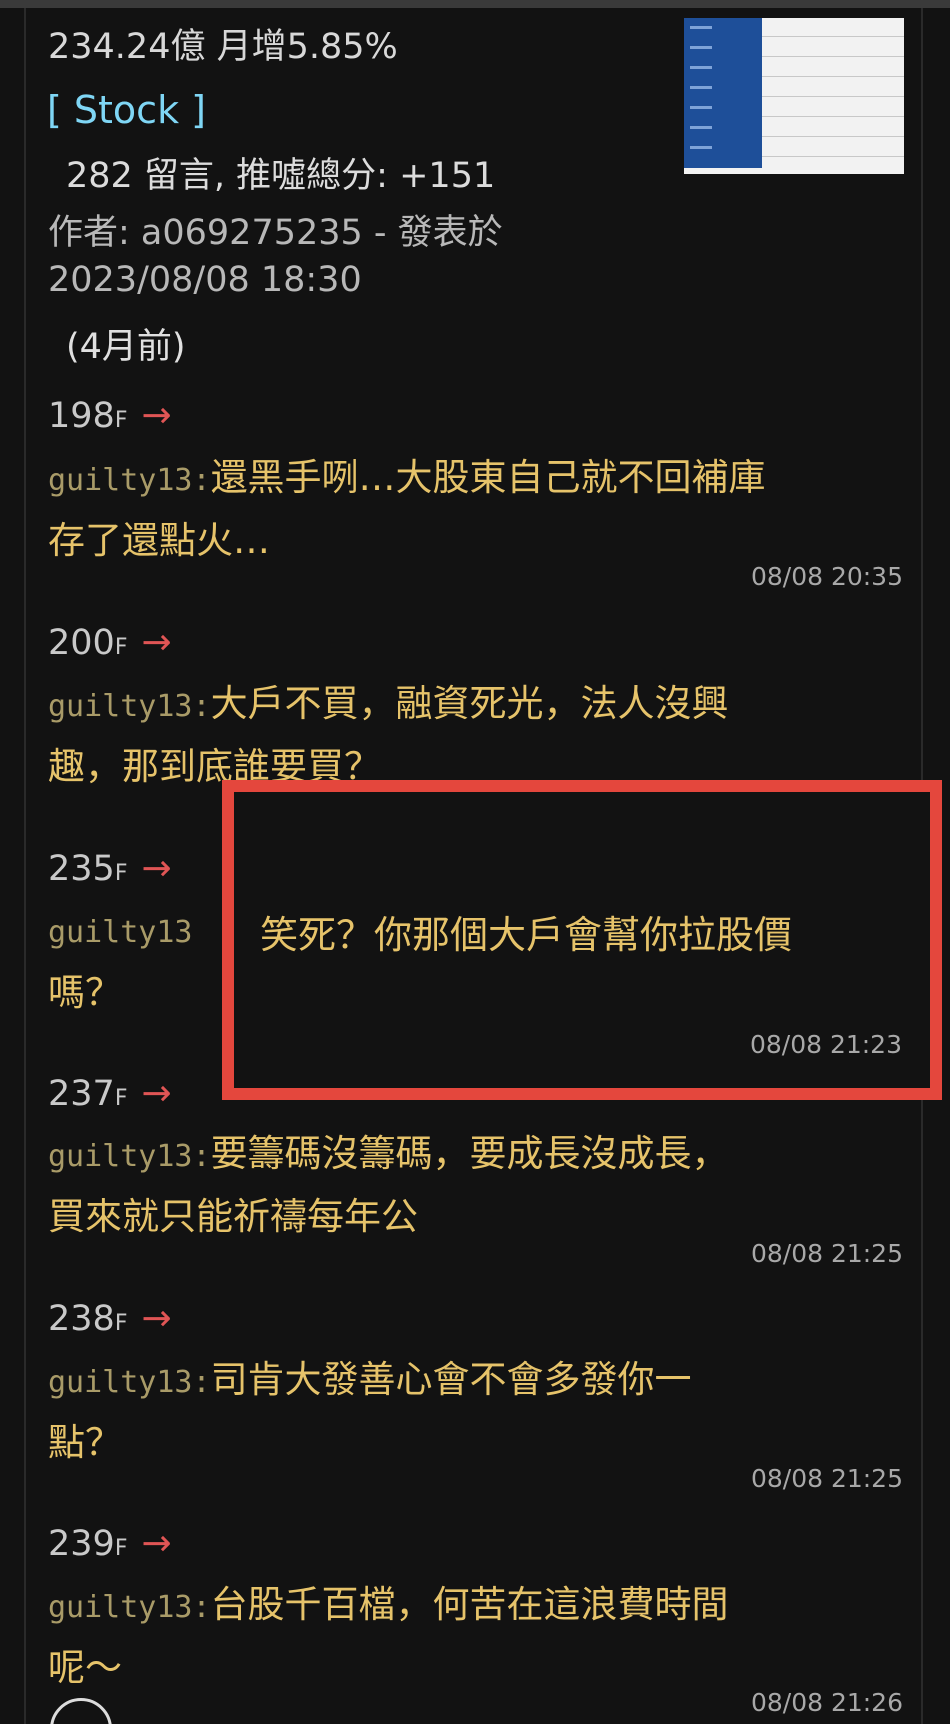 The height and width of the screenshot is (1724, 950). What do you see at coordinates (451, 1379) in the screenshot?
I see `comment-text: 司肯大發善心會不會多發你一` at bounding box center [451, 1379].